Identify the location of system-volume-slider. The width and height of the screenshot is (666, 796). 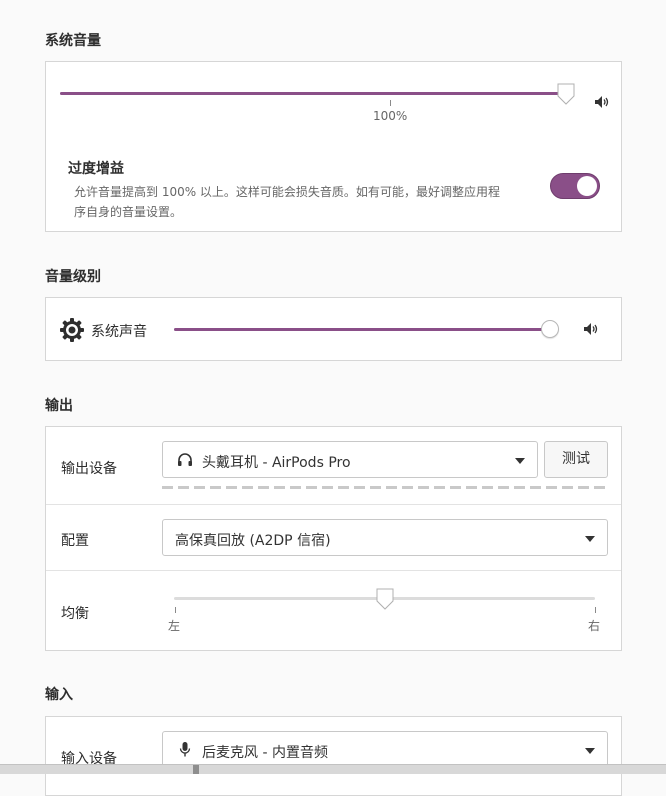
(320, 94).